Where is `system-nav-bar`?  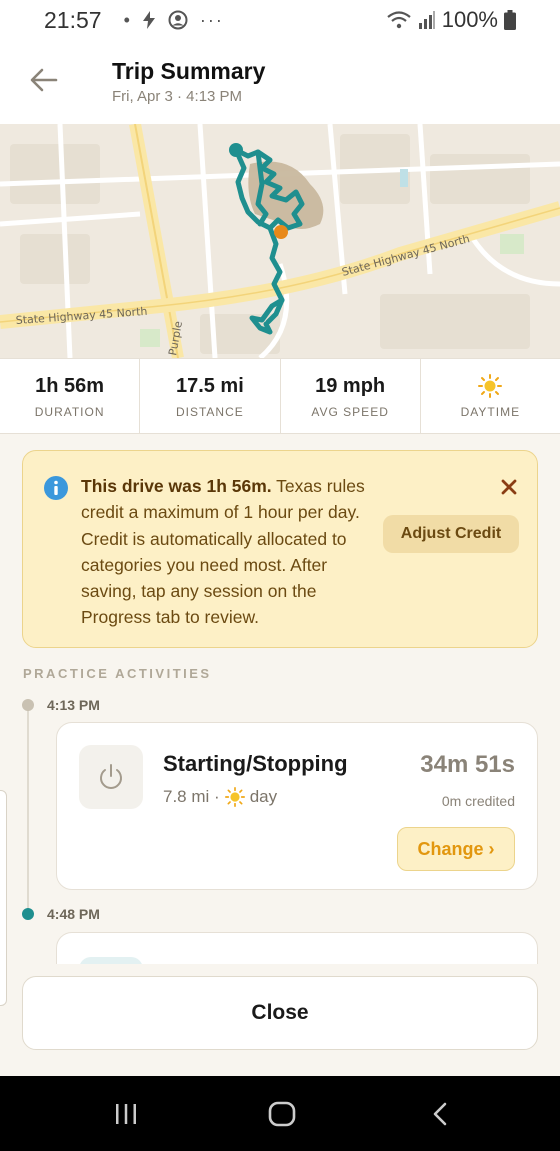 system-nav-bar is located at coordinates (280, 1113).